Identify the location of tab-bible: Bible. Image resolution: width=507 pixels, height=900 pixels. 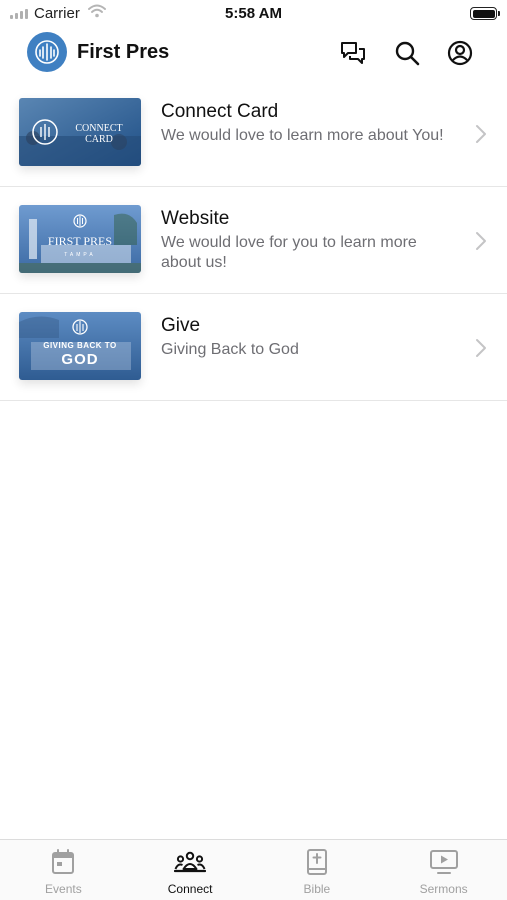
(317, 870).